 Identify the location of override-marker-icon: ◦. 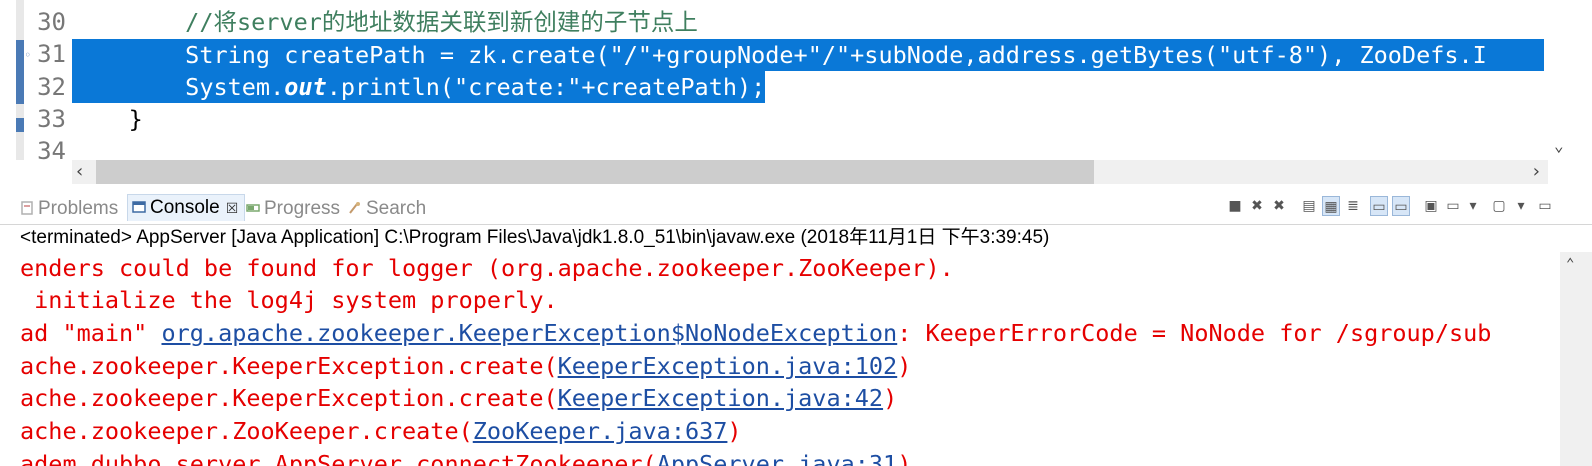
(28, 55).